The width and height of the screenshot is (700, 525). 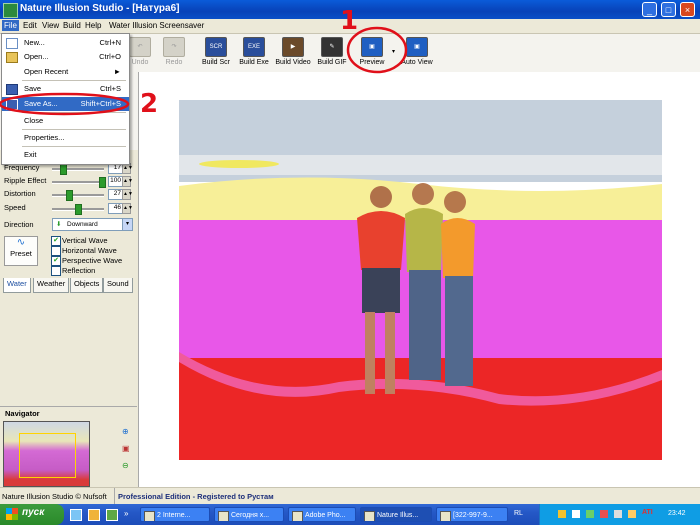 I want to click on close-button: ×, so click(x=687, y=9).